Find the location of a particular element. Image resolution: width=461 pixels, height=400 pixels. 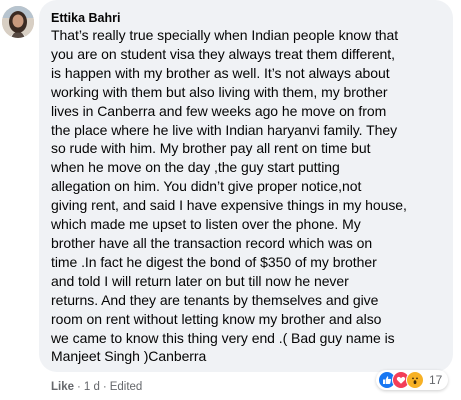

reactions-summary: 17 is located at coordinates (412, 380).